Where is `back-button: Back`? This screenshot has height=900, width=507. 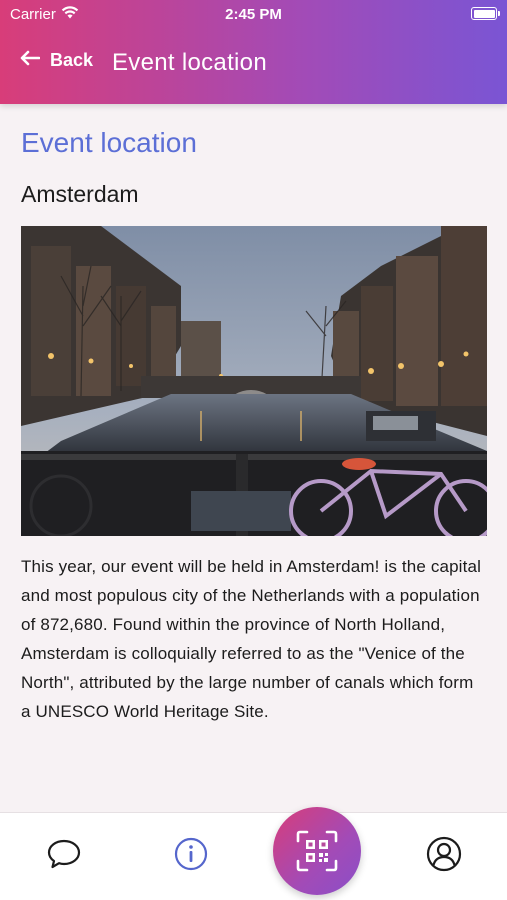 back-button: Back is located at coordinates (56, 60).